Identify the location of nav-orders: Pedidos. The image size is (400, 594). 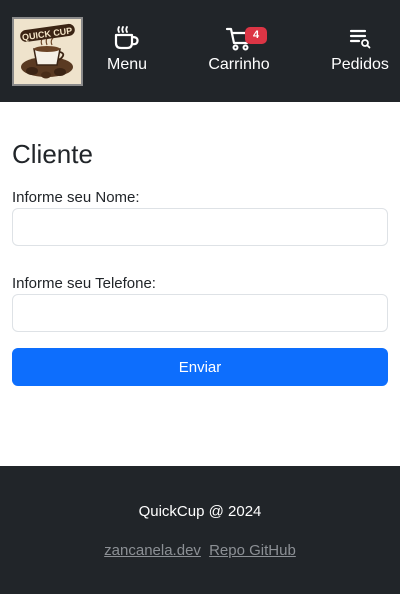
(360, 49).